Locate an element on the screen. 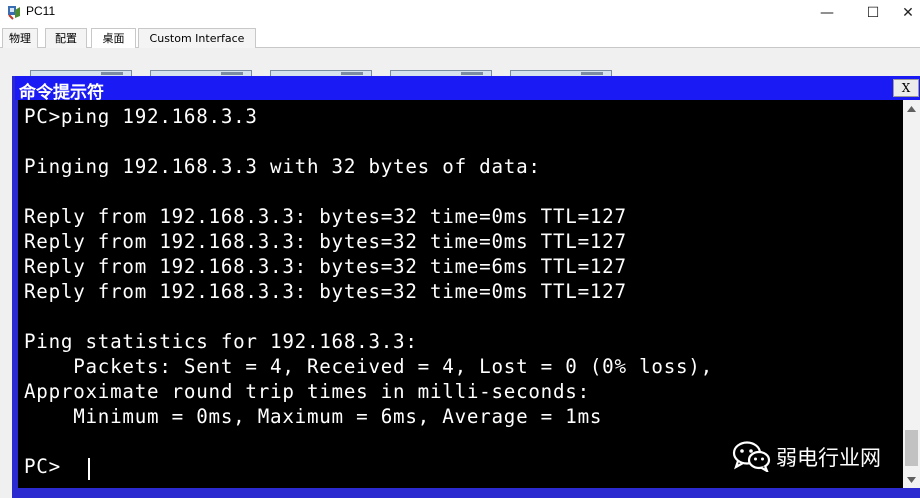 The image size is (920, 498). maximize-button: ☐ is located at coordinates (873, 13).